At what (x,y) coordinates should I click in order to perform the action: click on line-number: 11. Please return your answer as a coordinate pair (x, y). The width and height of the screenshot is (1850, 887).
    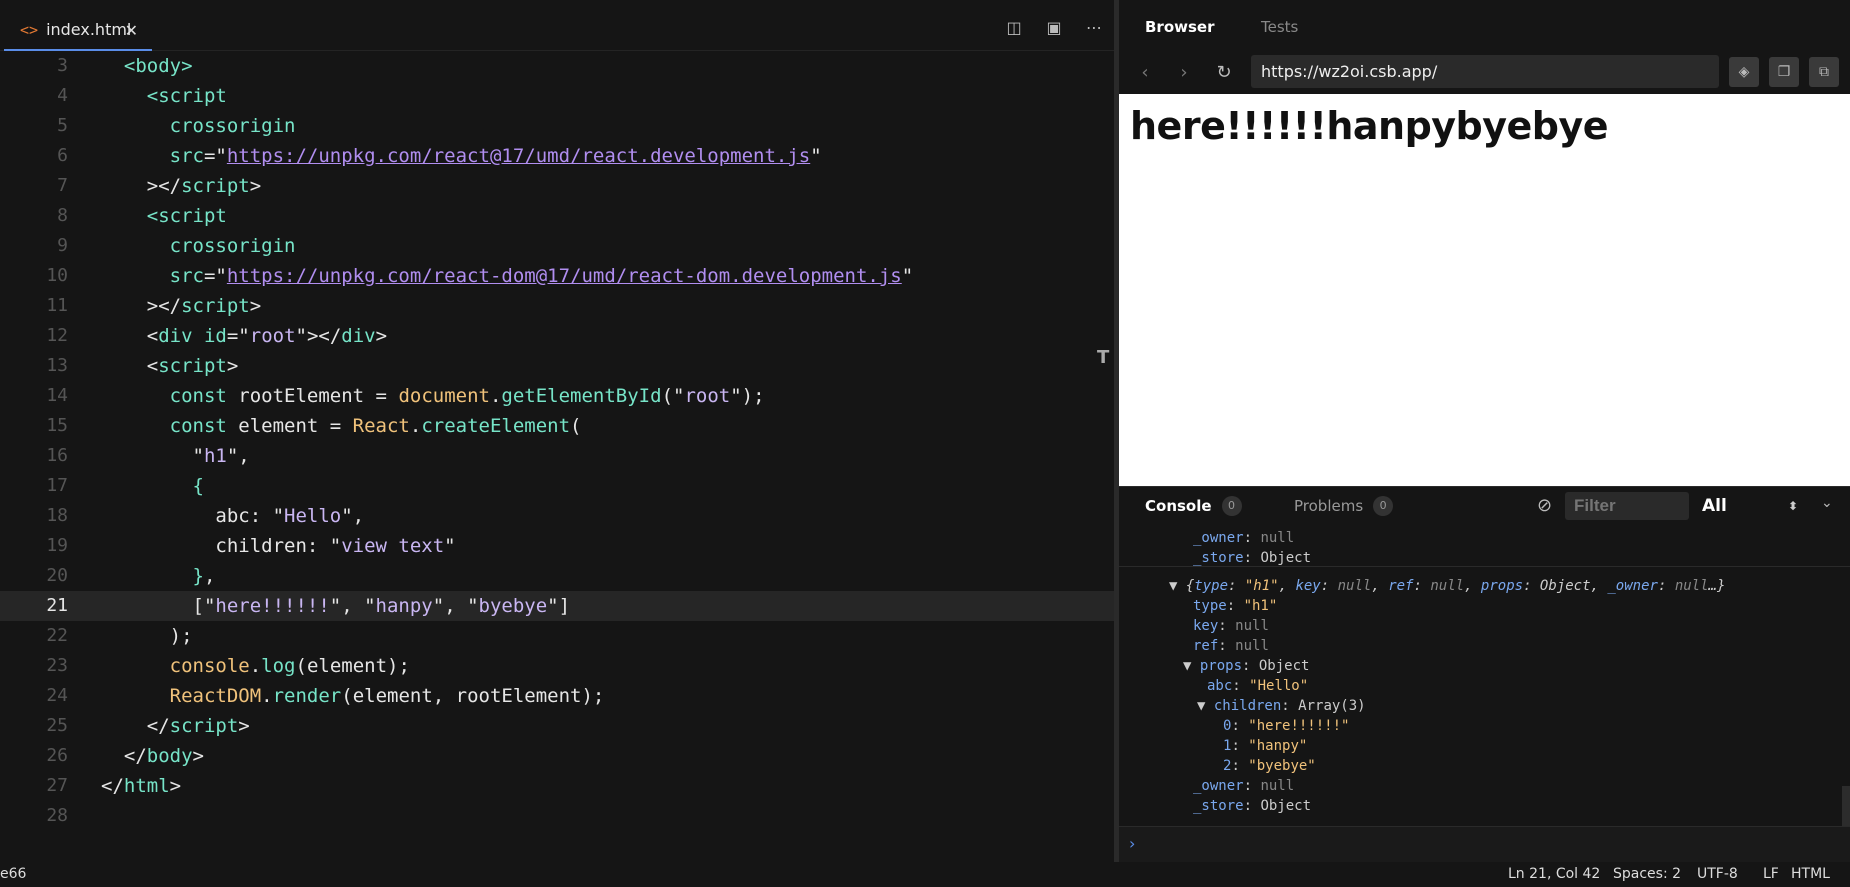
    Looking at the image, I should click on (57, 305).